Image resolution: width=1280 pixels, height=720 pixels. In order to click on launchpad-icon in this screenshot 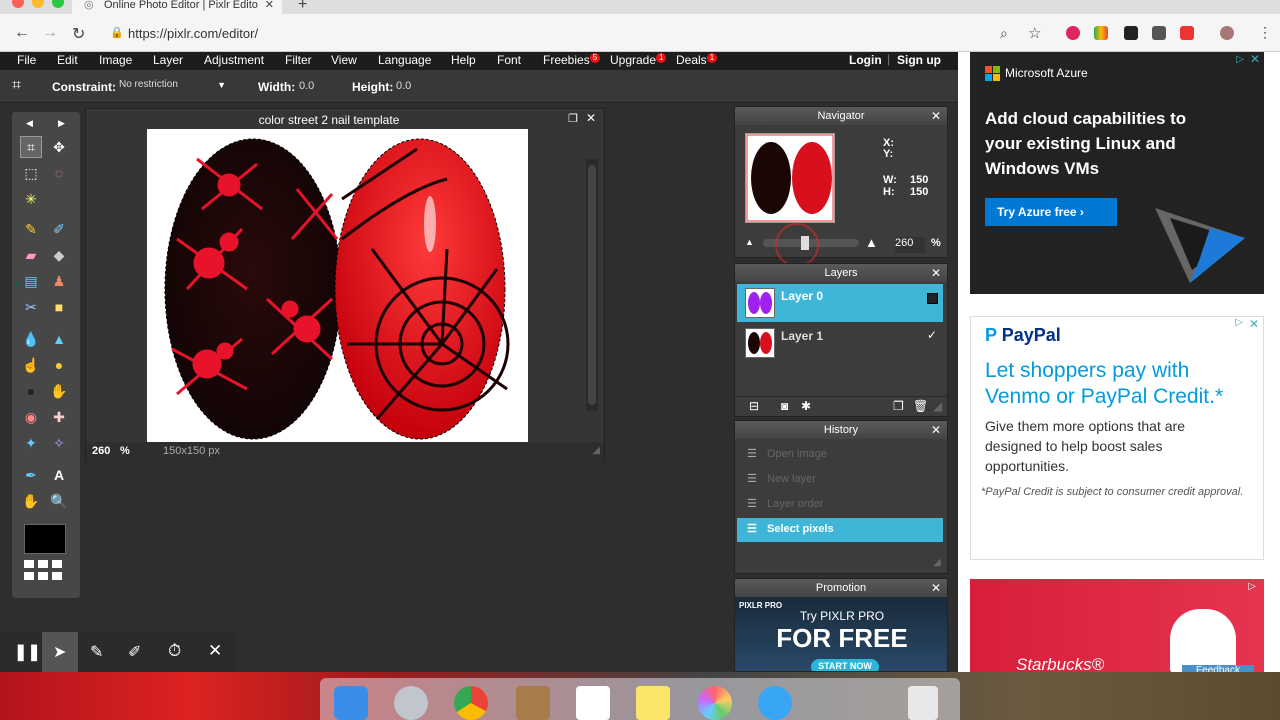, I will do `click(411, 703)`.